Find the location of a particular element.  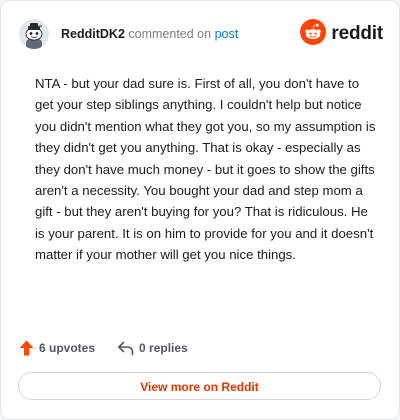

comment-actions: 6 upvotes 0 replies is located at coordinates (103, 348).